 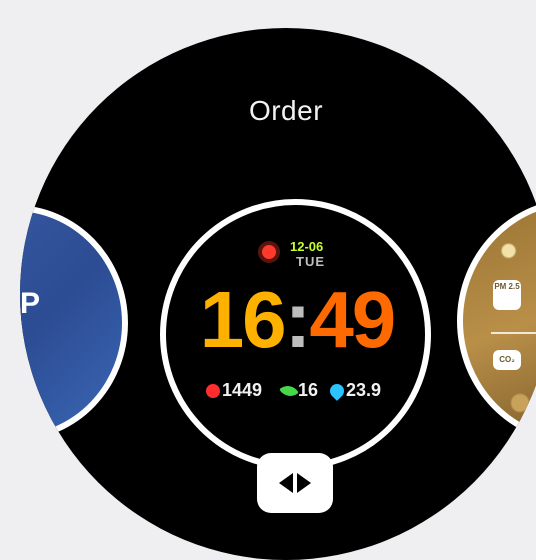 I want to click on steps-value: 1449, so click(x=242, y=390).